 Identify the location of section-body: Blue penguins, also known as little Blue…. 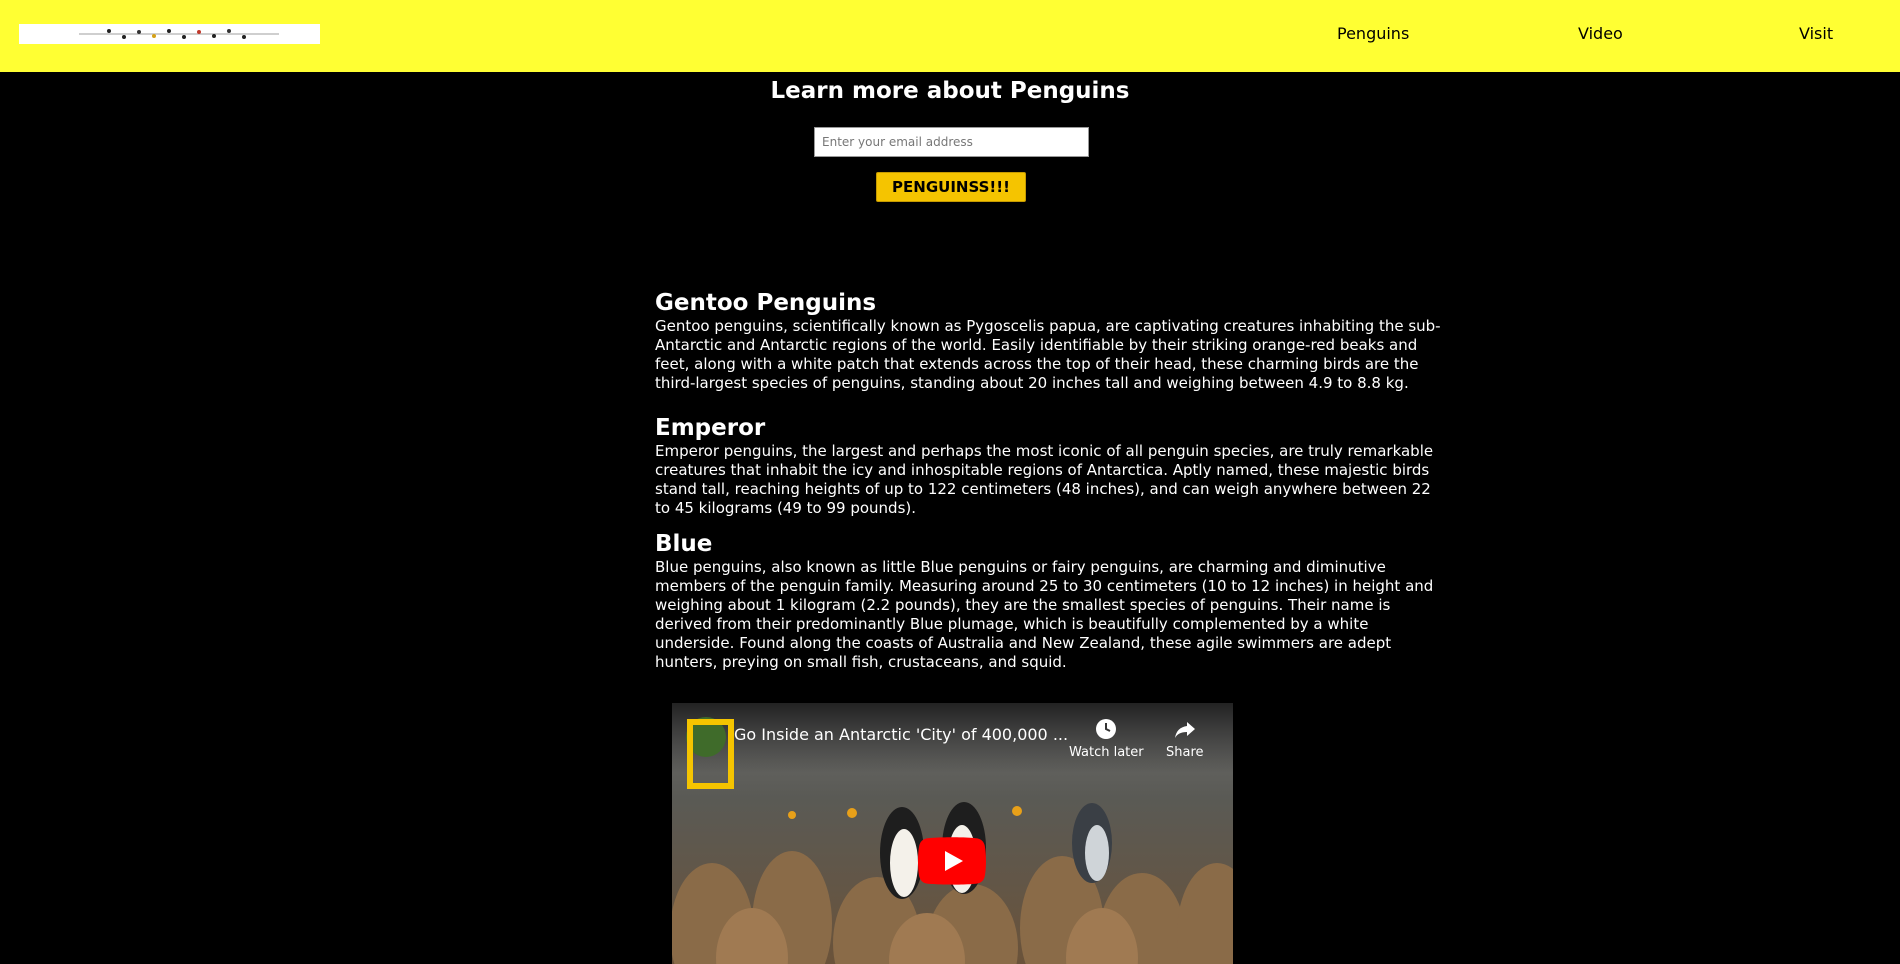
(1044, 614).